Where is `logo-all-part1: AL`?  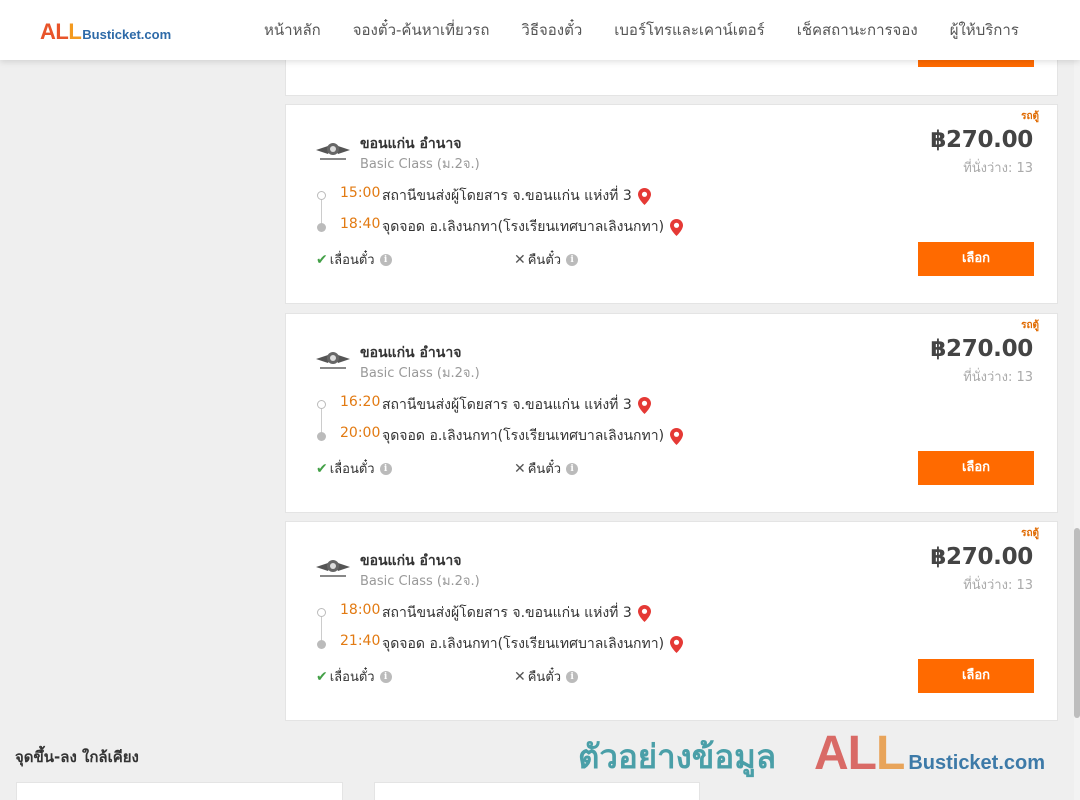 logo-all-part1: AL is located at coordinates (54, 31).